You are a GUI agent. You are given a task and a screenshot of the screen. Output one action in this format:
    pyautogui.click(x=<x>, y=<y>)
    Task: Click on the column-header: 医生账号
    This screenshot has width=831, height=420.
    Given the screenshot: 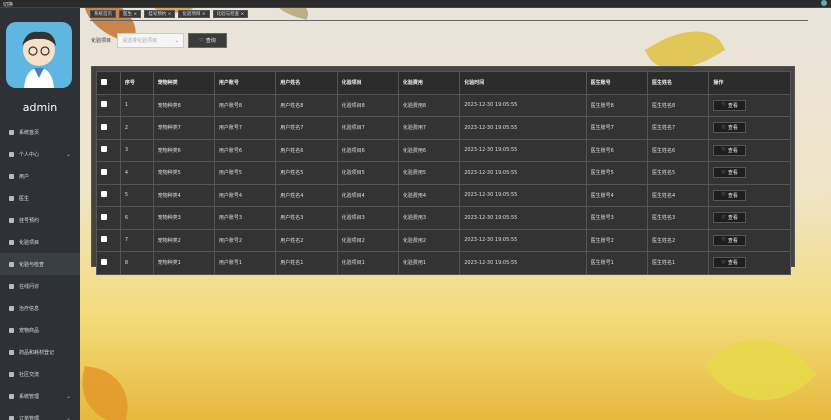 What is the action you would take?
    pyautogui.click(x=617, y=83)
    